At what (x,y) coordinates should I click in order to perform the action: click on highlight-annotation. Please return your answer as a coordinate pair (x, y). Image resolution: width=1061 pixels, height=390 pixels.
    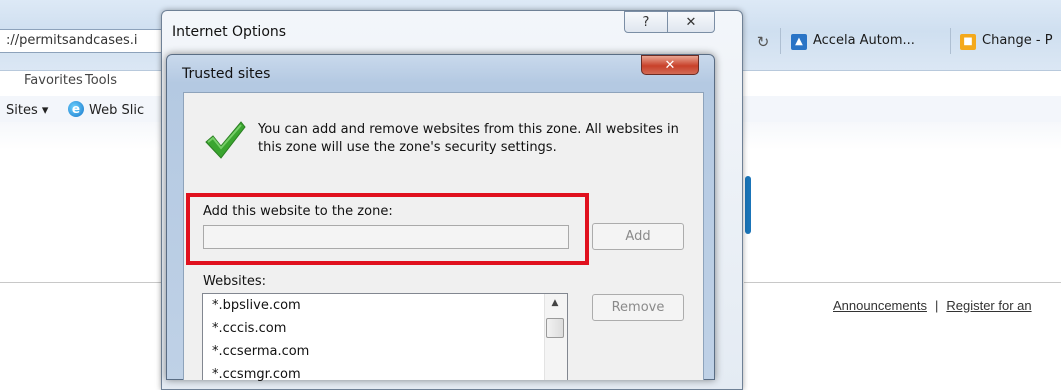
    Looking at the image, I should click on (387, 229).